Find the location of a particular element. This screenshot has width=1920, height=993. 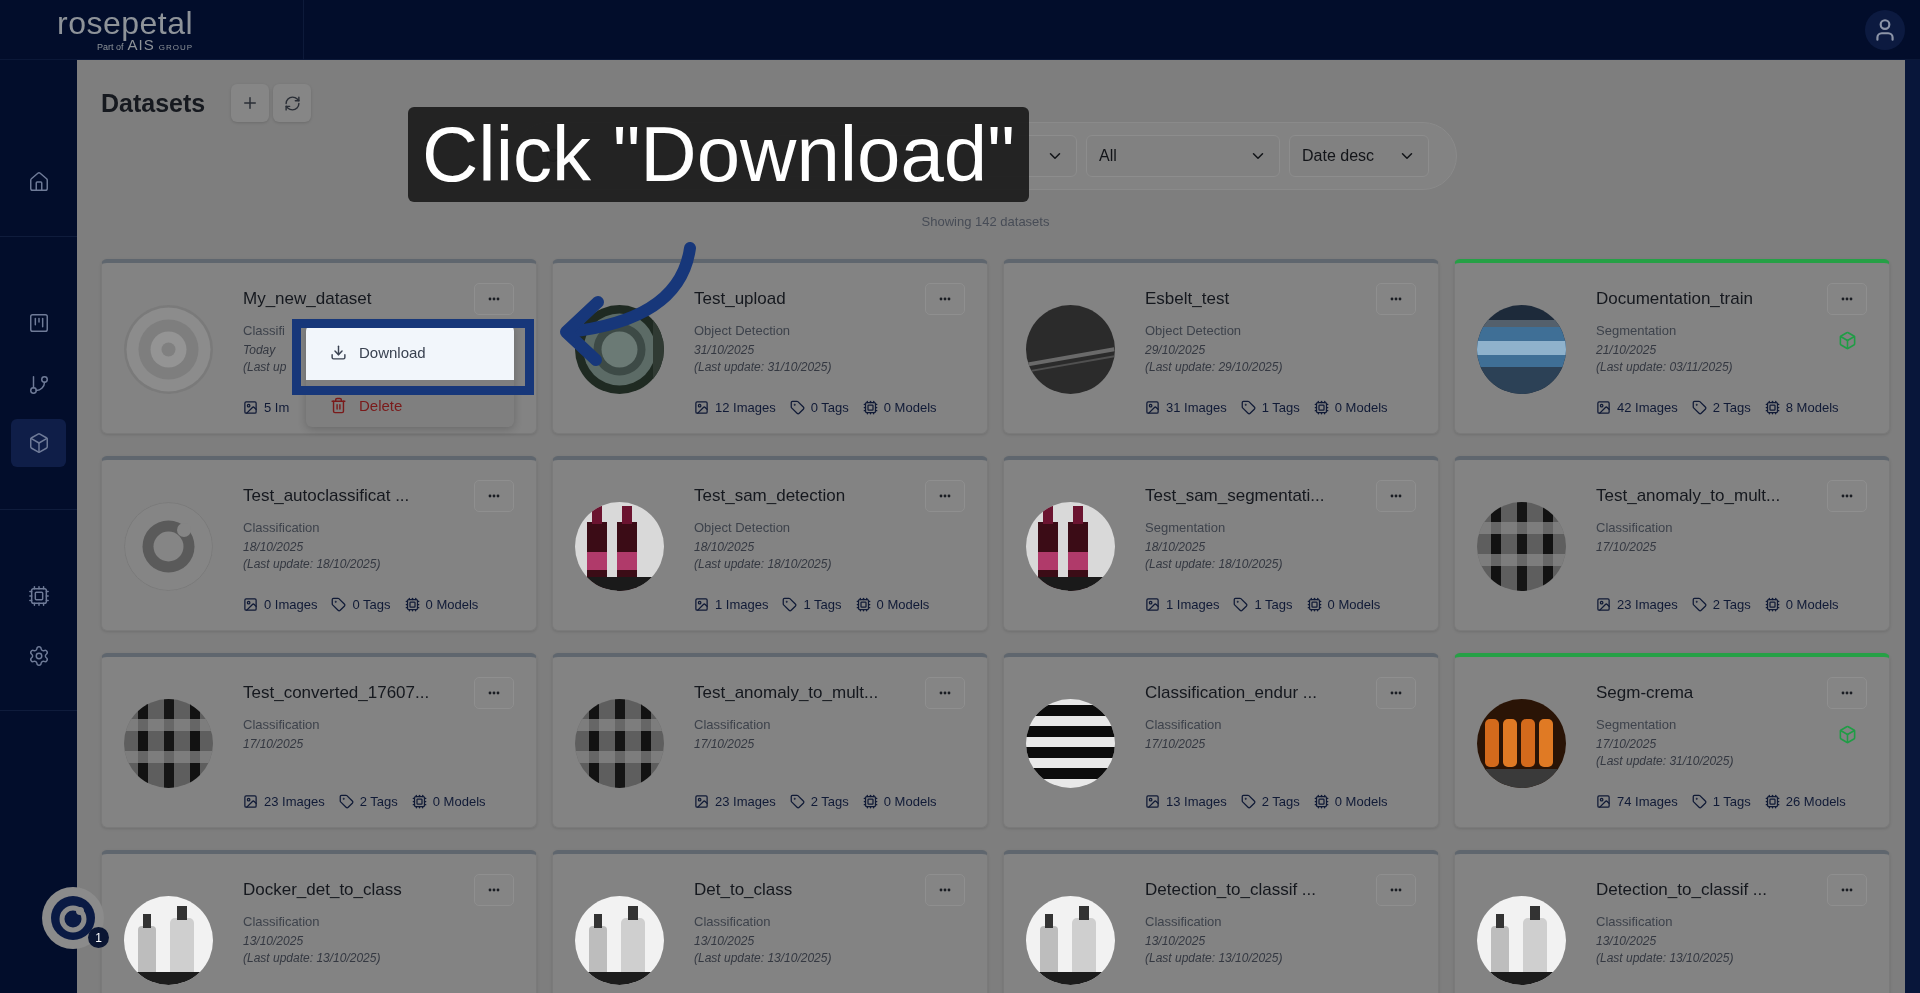

dataset-card: Esbelt_test Object Detection 29/10/2025 (Last update: 29/10/2025) 31 Images 1 Tags 0 Models is located at coordinates (1221, 346).